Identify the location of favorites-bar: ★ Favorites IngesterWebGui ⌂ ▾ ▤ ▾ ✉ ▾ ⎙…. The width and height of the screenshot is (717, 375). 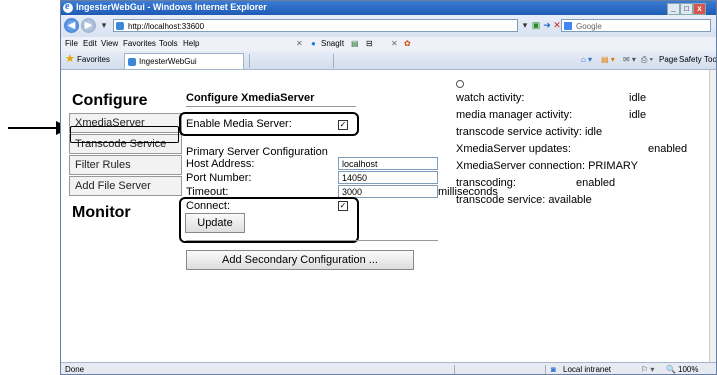
(388, 60).